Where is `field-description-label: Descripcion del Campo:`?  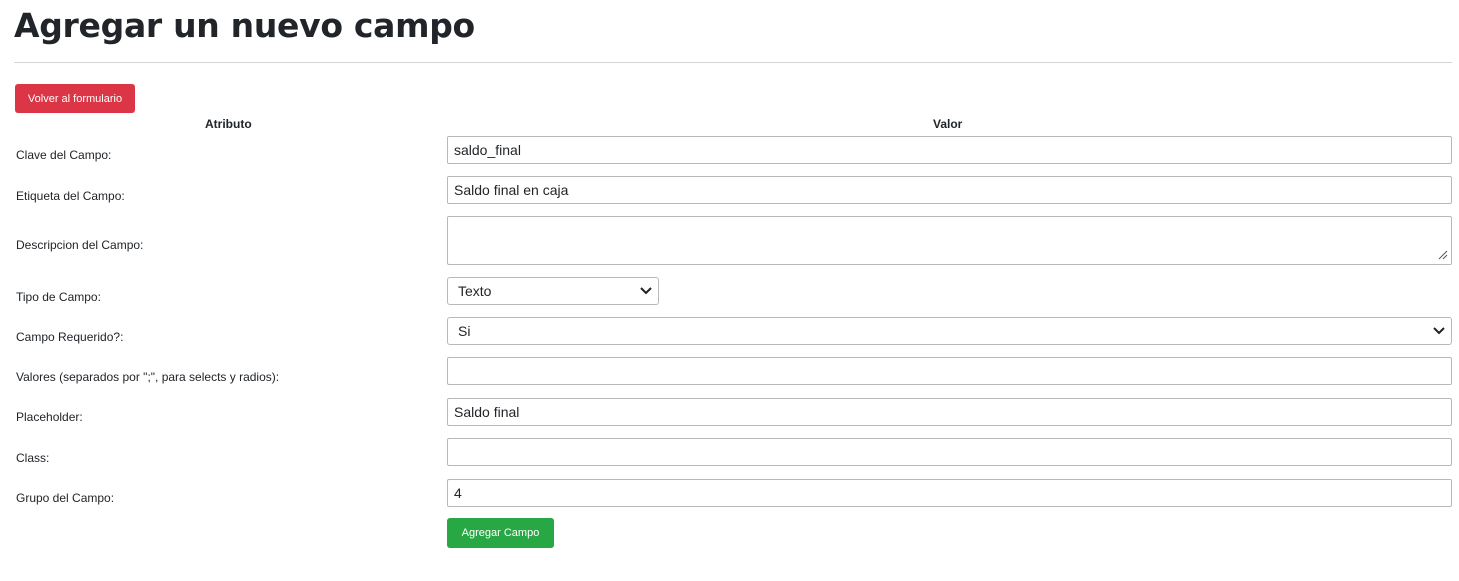
field-description-label: Descripcion del Campo: is located at coordinates (80, 245).